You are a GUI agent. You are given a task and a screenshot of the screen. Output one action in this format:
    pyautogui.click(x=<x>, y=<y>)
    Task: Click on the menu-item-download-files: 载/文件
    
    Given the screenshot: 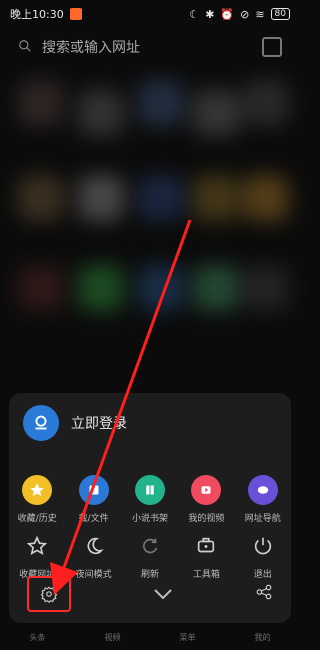 What is the action you would take?
    pyautogui.click(x=94, y=499)
    